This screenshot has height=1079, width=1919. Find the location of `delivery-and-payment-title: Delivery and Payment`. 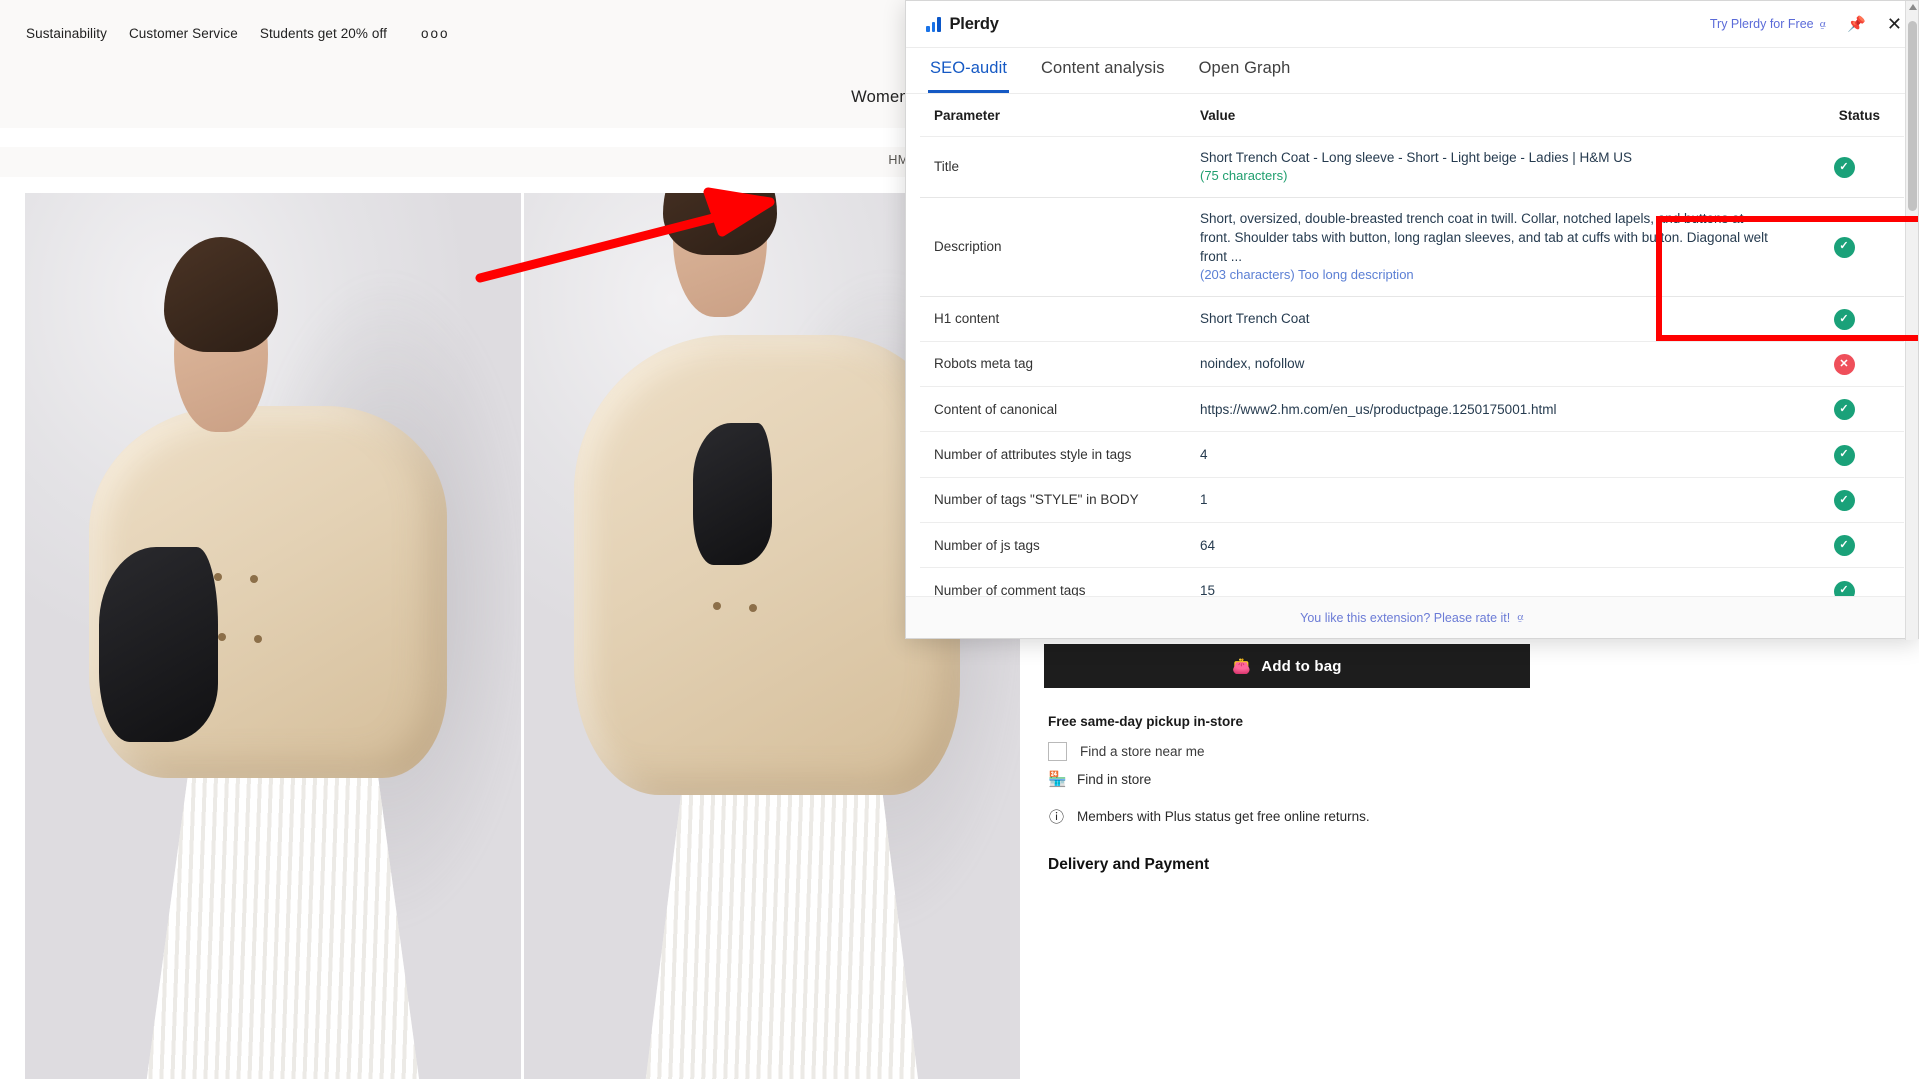

delivery-and-payment-title: Delivery and Payment is located at coordinates (1290, 865).